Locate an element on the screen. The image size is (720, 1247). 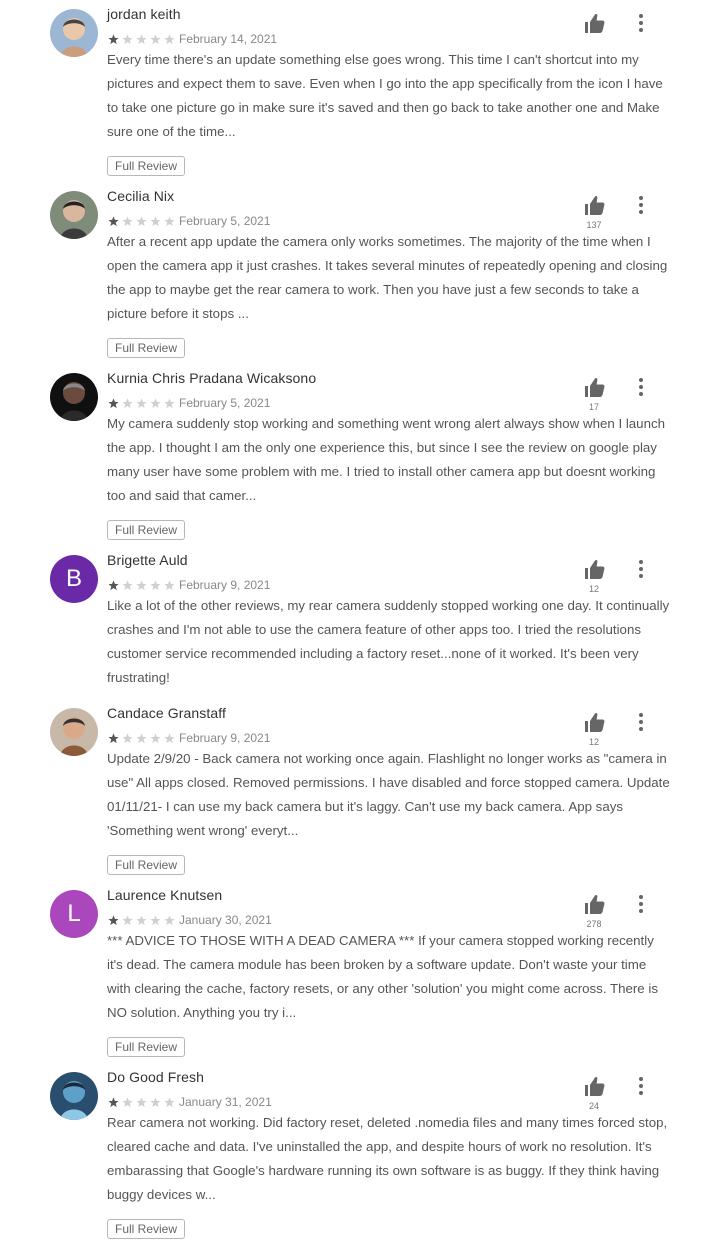
avatar: L is located at coordinates (74, 914).